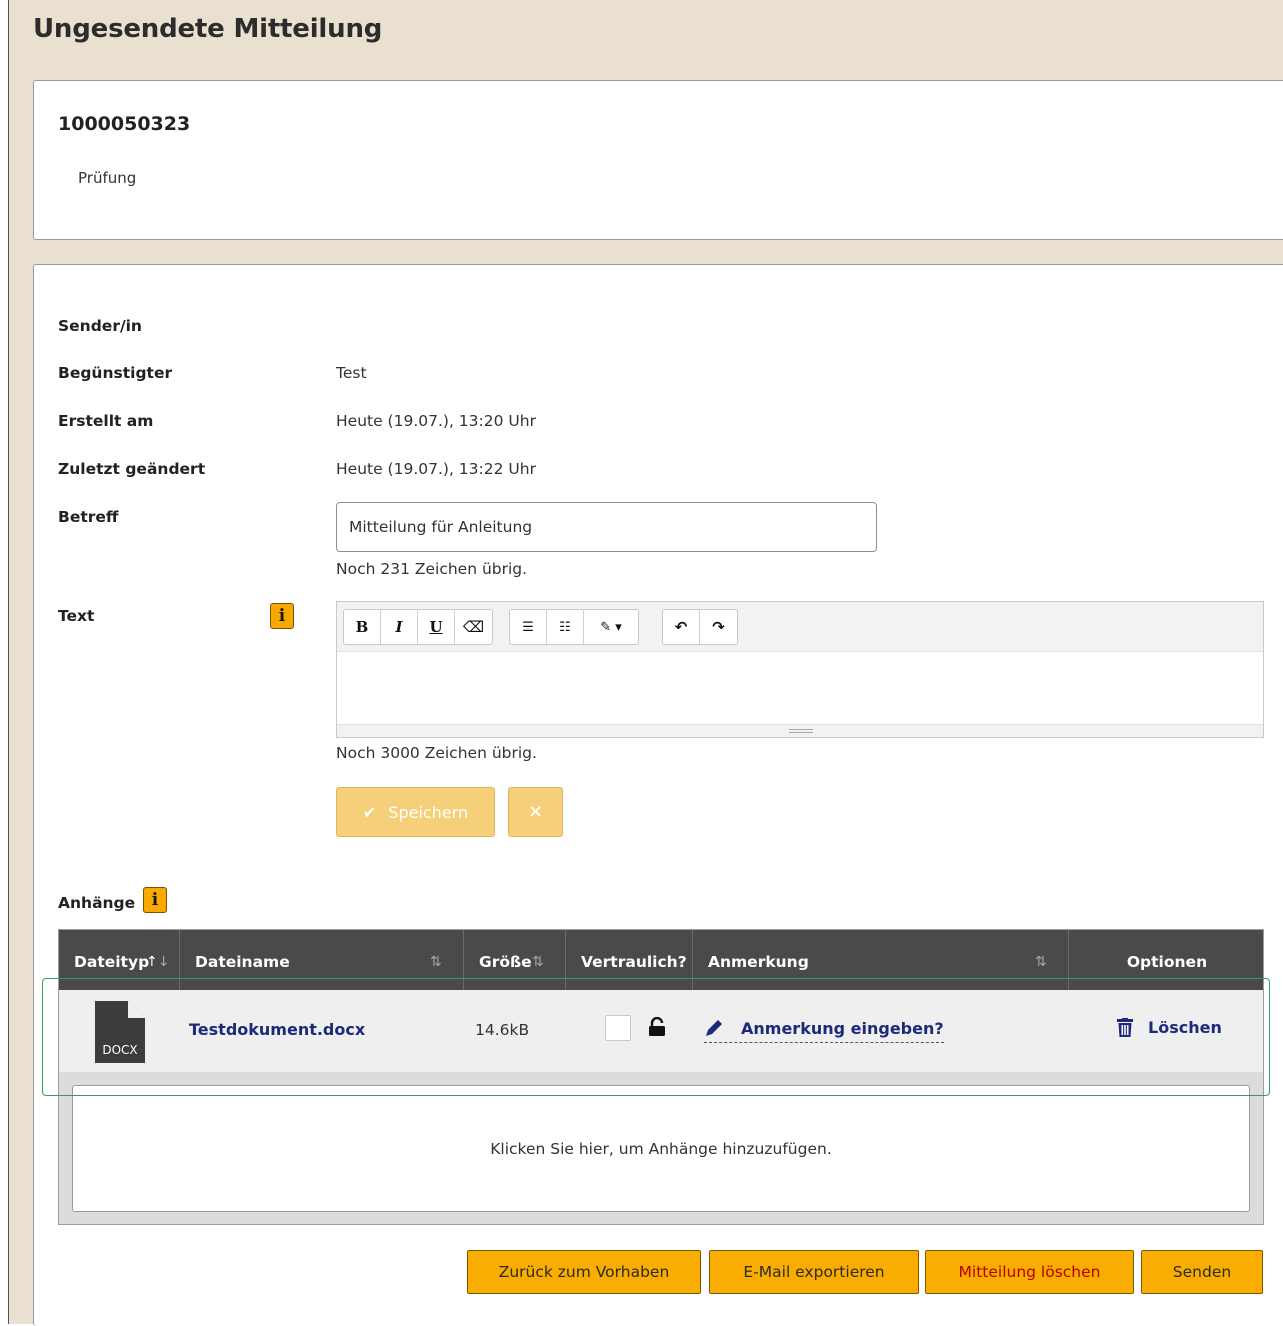  Describe the element at coordinates (436, 469) in the screenshot. I see `modified-value: Heute (19.07.), 13:22 Uhr` at that location.